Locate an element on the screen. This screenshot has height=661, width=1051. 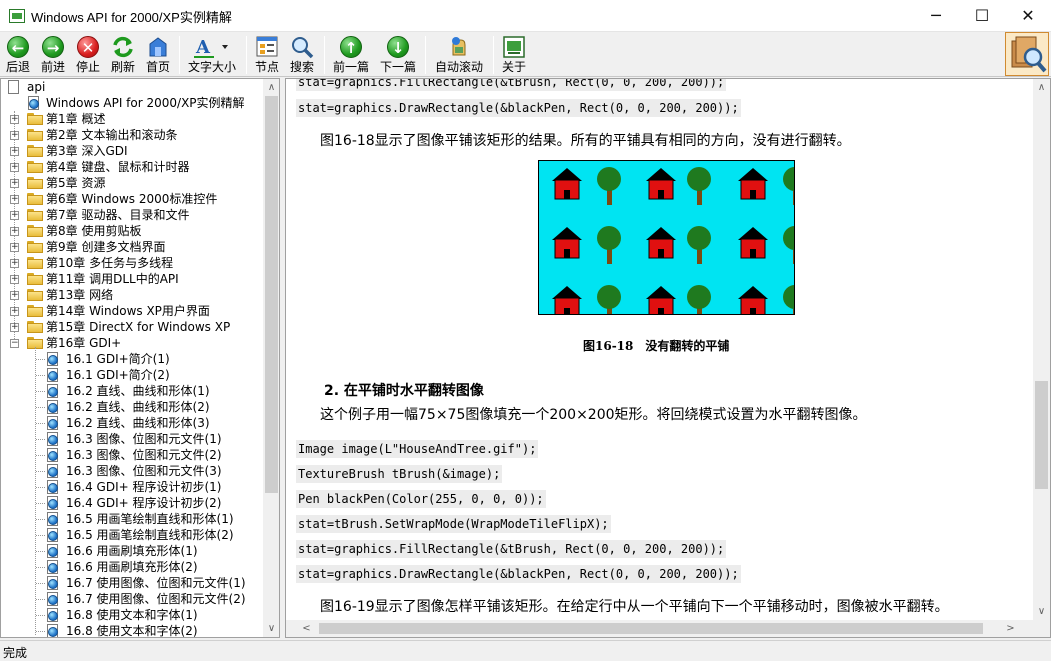
tree-section: 16.5 用画笔绘制直线和形体(2) is located at coordinates (132, 535).